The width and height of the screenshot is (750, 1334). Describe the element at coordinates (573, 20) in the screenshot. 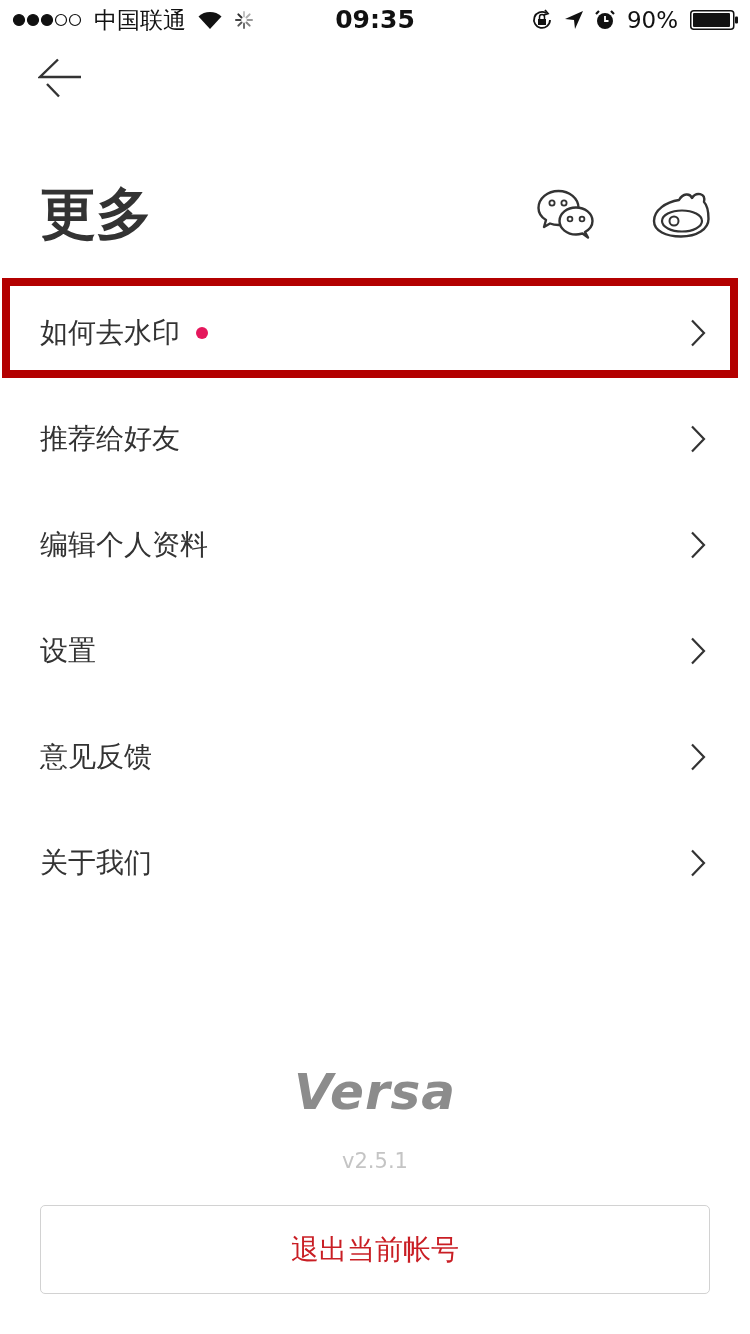

I see `location-arrow-icon` at that location.